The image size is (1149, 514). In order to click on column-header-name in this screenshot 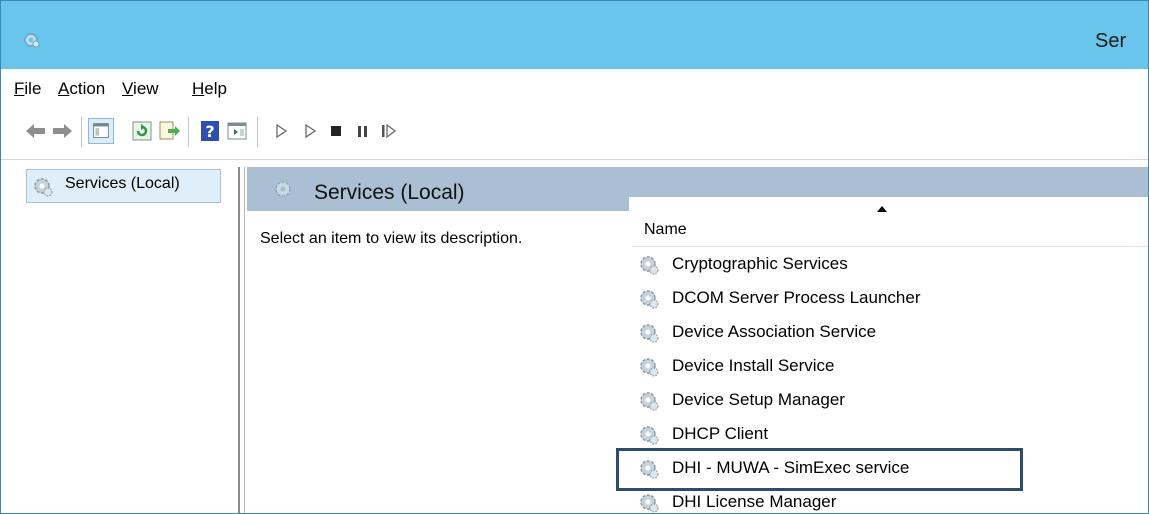, I will do `click(890, 231)`.